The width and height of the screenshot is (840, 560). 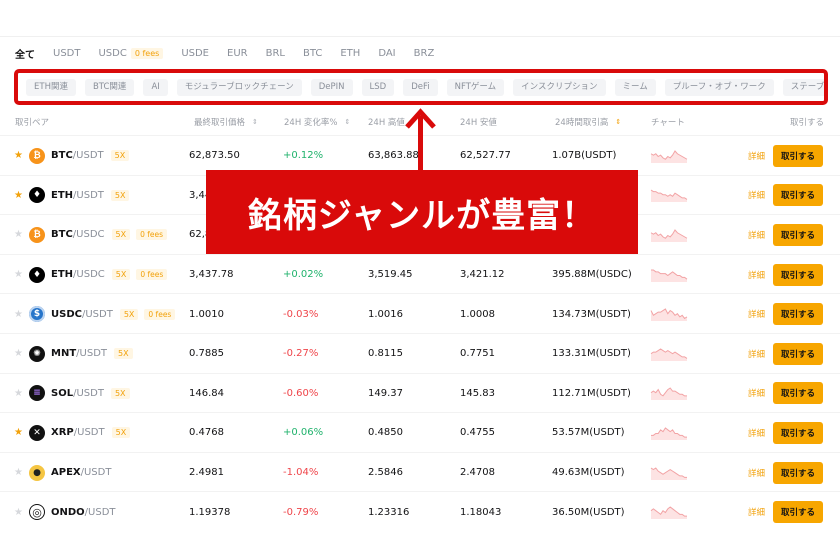 What do you see at coordinates (109, 275) in the screenshot?
I see `trading-pair: ETH/USDC 5X 0 fees` at bounding box center [109, 275].